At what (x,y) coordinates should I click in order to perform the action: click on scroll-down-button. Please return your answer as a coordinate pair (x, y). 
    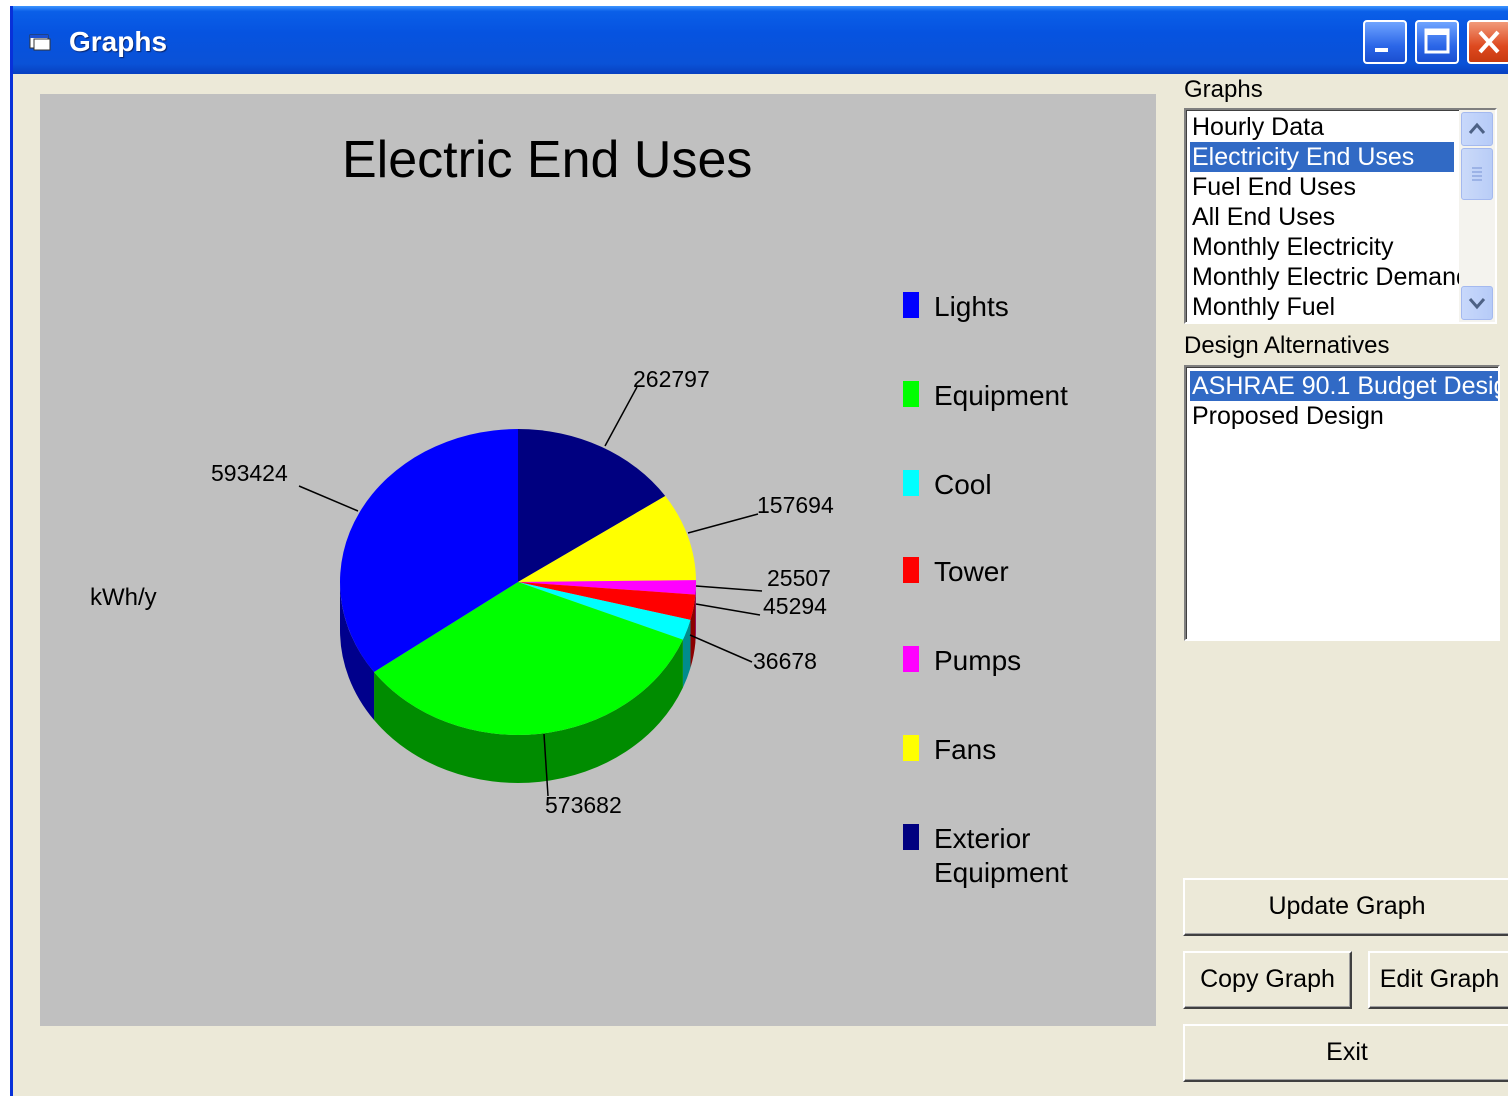
    Looking at the image, I should click on (1477, 303).